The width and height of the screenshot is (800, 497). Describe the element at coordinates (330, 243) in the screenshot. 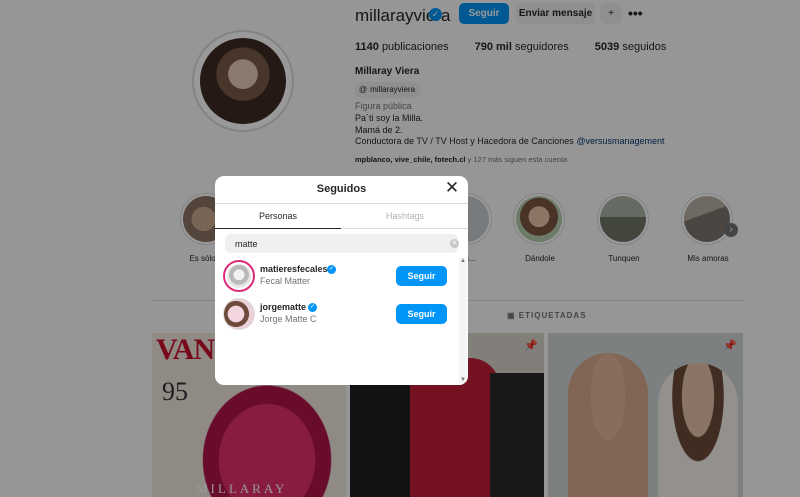

I see `search-input` at that location.